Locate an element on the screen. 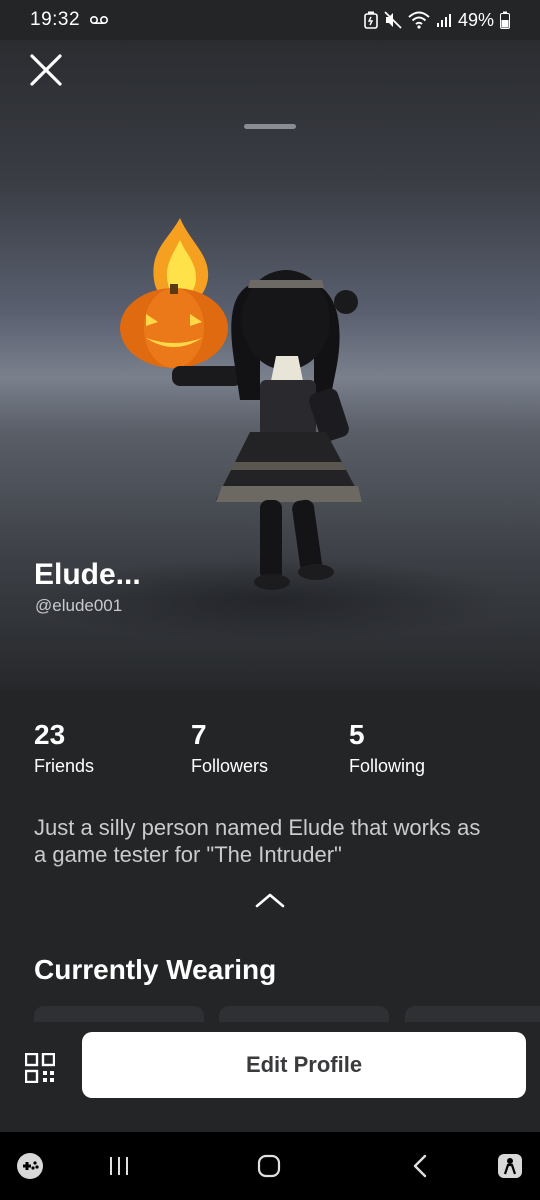 This screenshot has height=1200, width=540. battery-icon is located at coordinates (505, 20).